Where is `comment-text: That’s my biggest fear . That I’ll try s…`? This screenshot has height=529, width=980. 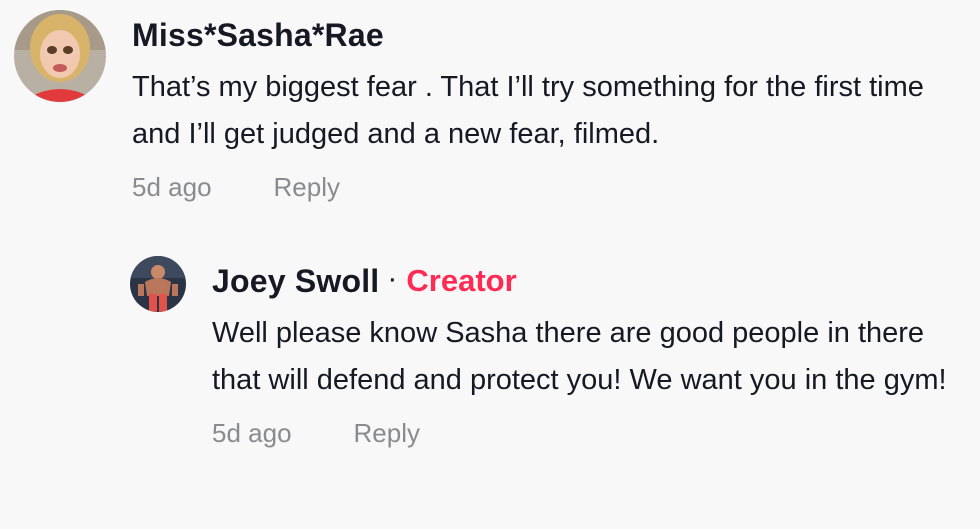
comment-text: That’s my biggest fear . That I’ll try s… is located at coordinates (528, 110).